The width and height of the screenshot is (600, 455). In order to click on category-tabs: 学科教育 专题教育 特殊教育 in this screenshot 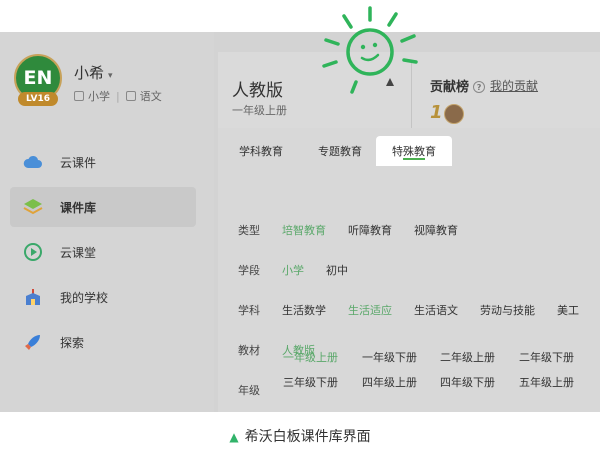, I will do `click(409, 147)`.